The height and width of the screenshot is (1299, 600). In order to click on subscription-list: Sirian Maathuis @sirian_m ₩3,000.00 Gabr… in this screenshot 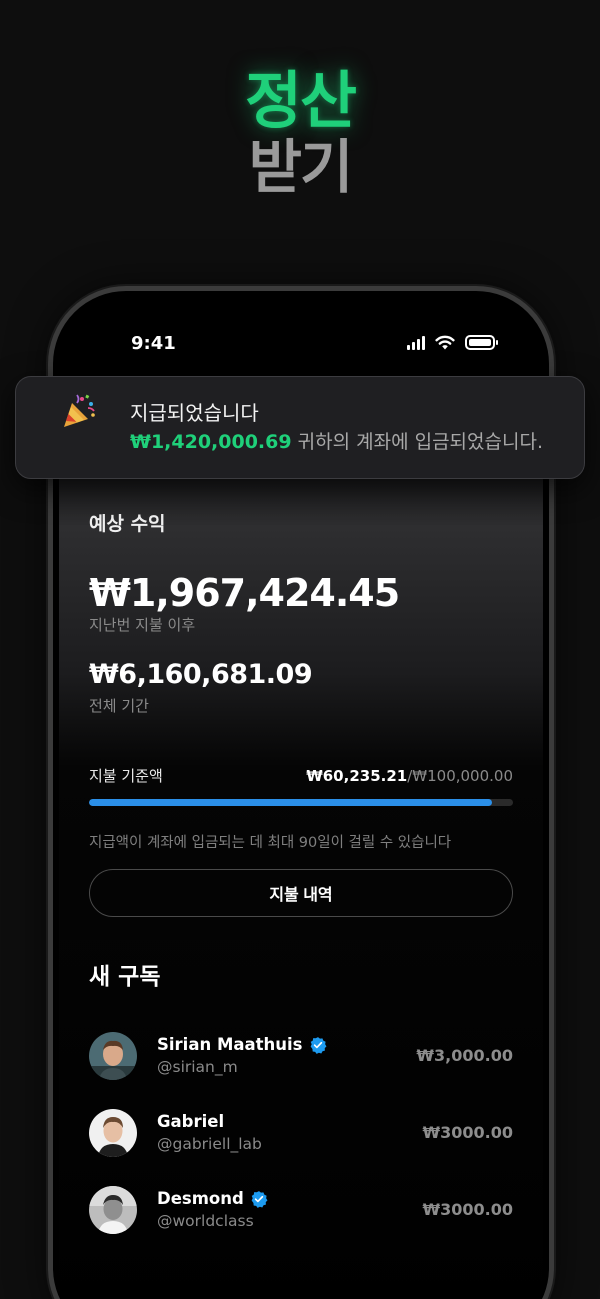, I will do `click(301, 1132)`.